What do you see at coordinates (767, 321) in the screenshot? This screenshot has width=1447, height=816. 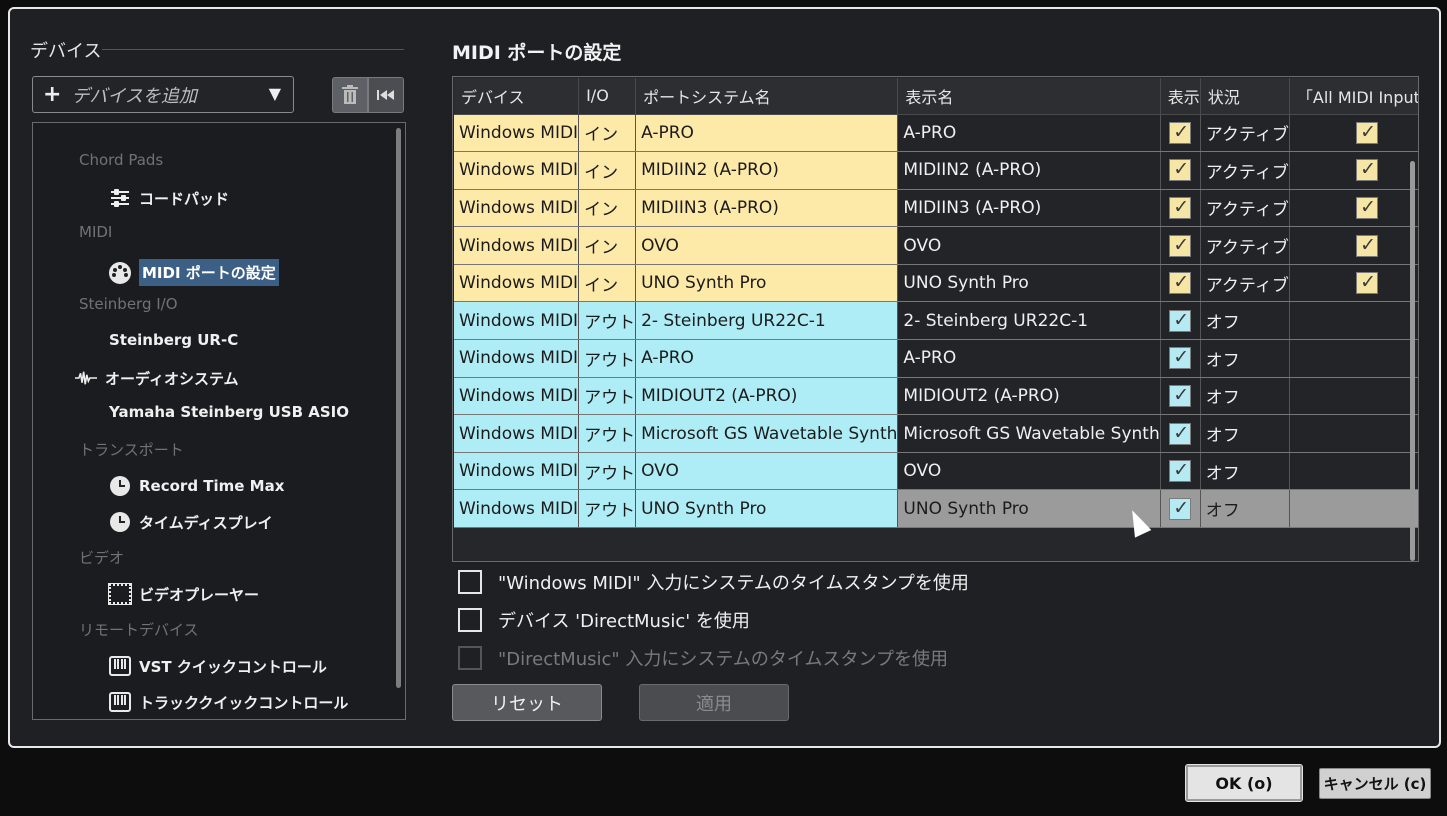 I see `cell-port: 2- Steinberg UR22C-1` at bounding box center [767, 321].